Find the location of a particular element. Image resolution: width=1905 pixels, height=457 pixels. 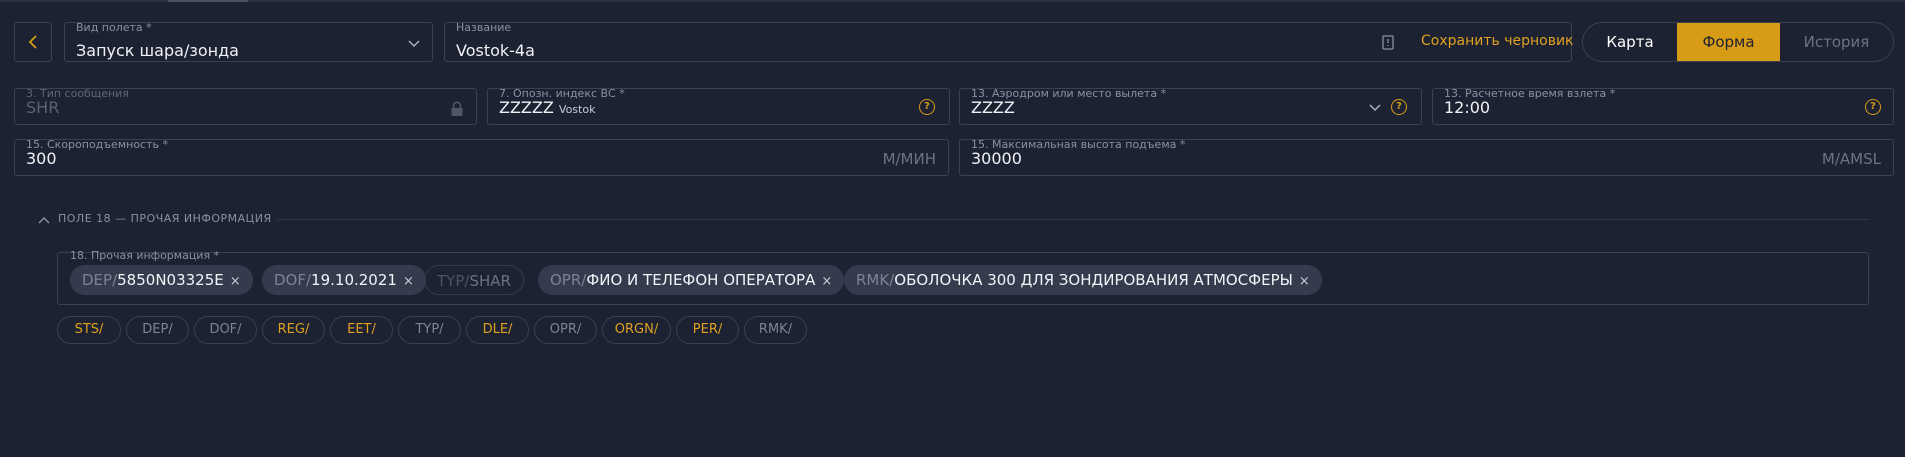

message-type-value: SHR is located at coordinates (43, 107).